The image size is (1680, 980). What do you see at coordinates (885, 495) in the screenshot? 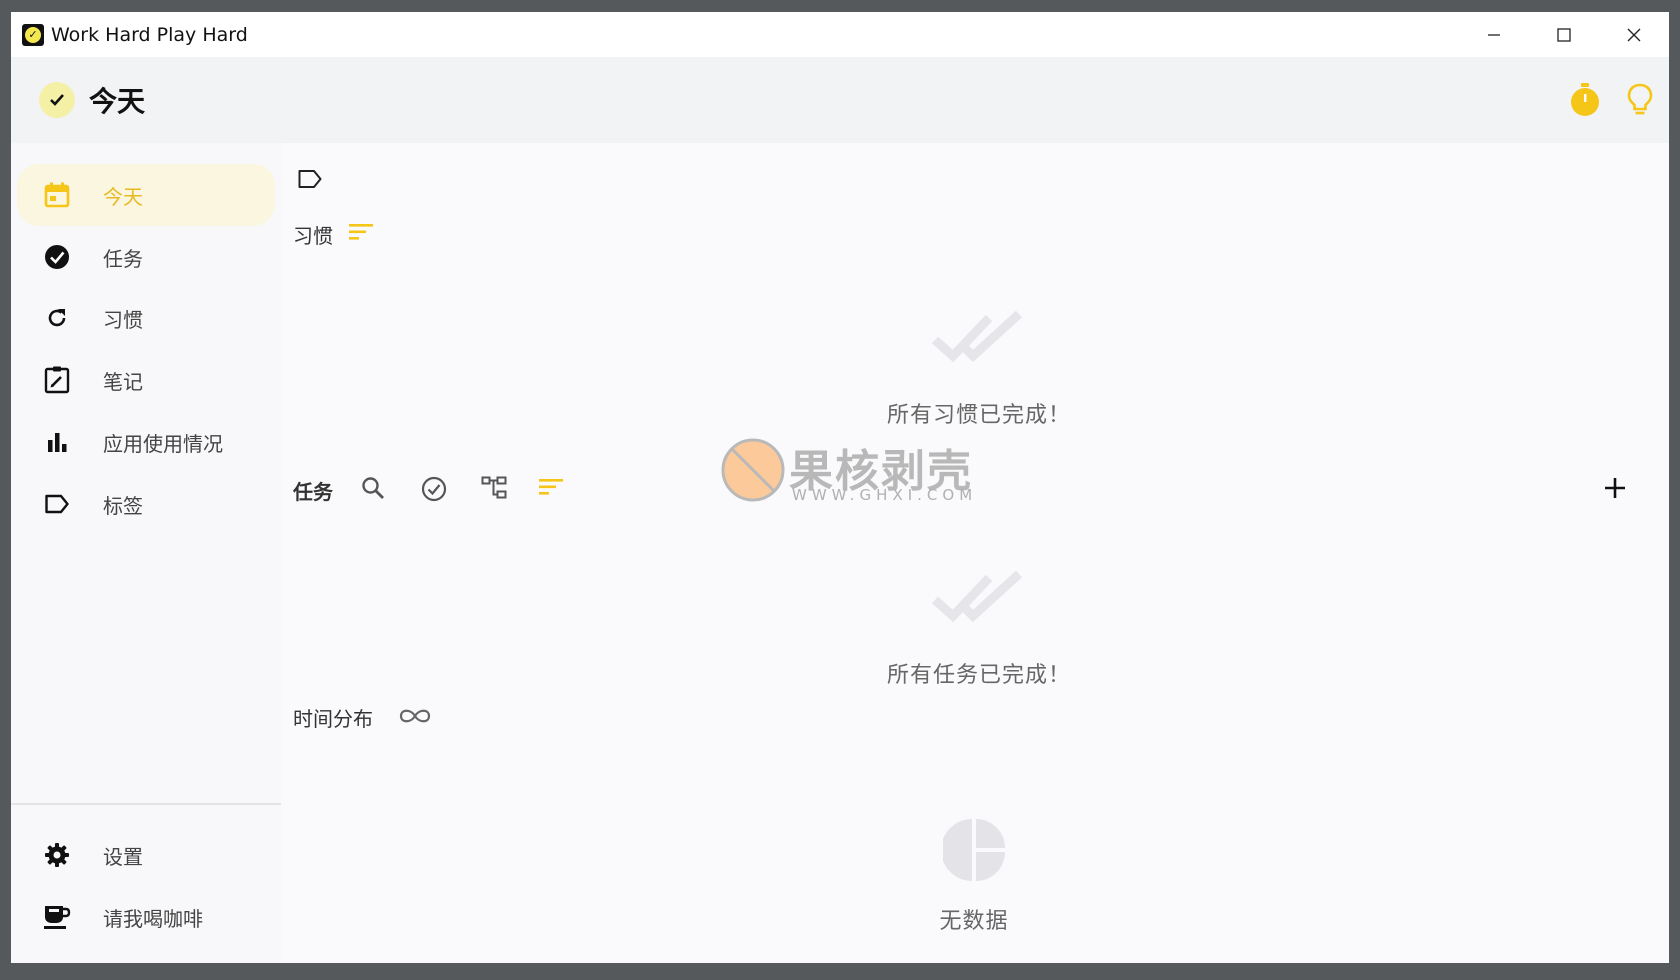
I see `watermark-url: WWW.GHXI.COM` at bounding box center [885, 495].